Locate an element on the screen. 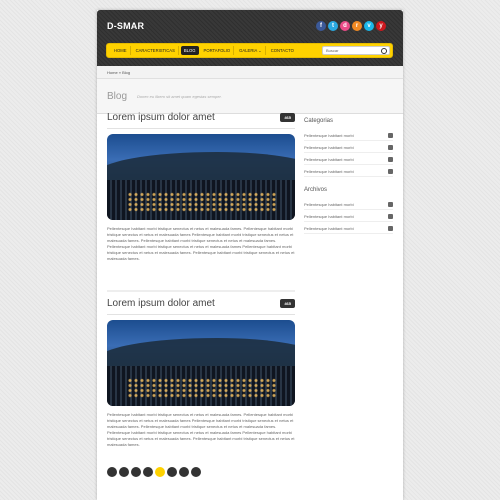 The image size is (500, 500). search-input: Buscar is located at coordinates (356, 50).